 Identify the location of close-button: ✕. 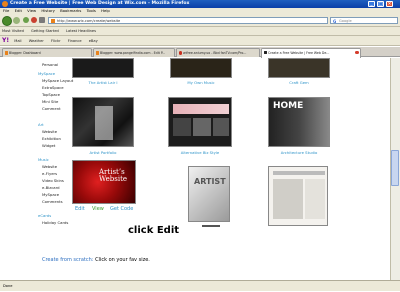
(389, 4).